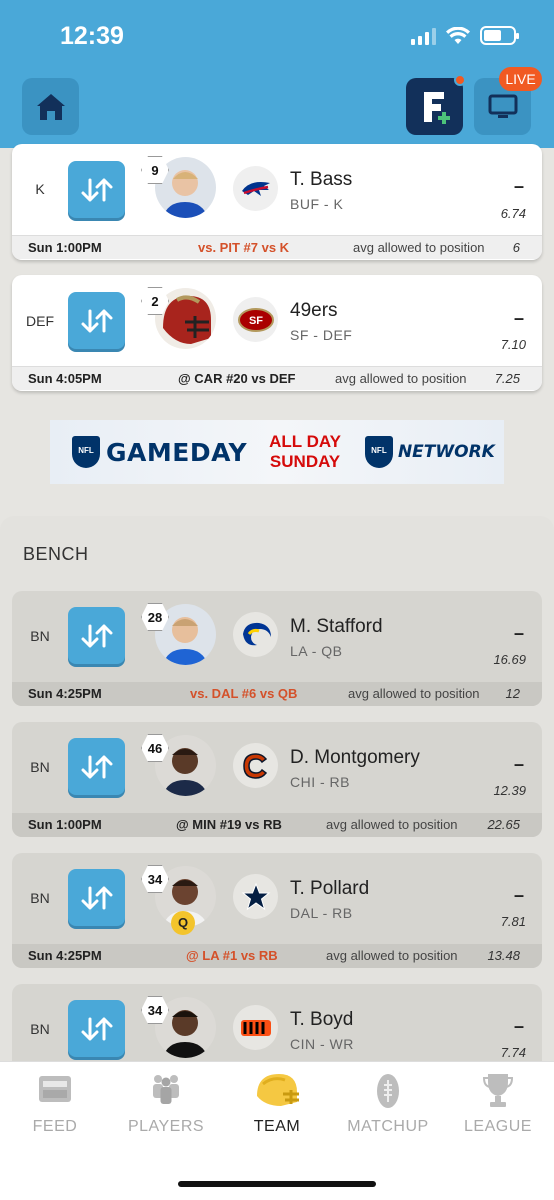  What do you see at coordinates (166, 1089) in the screenshot?
I see `players-icon` at bounding box center [166, 1089].